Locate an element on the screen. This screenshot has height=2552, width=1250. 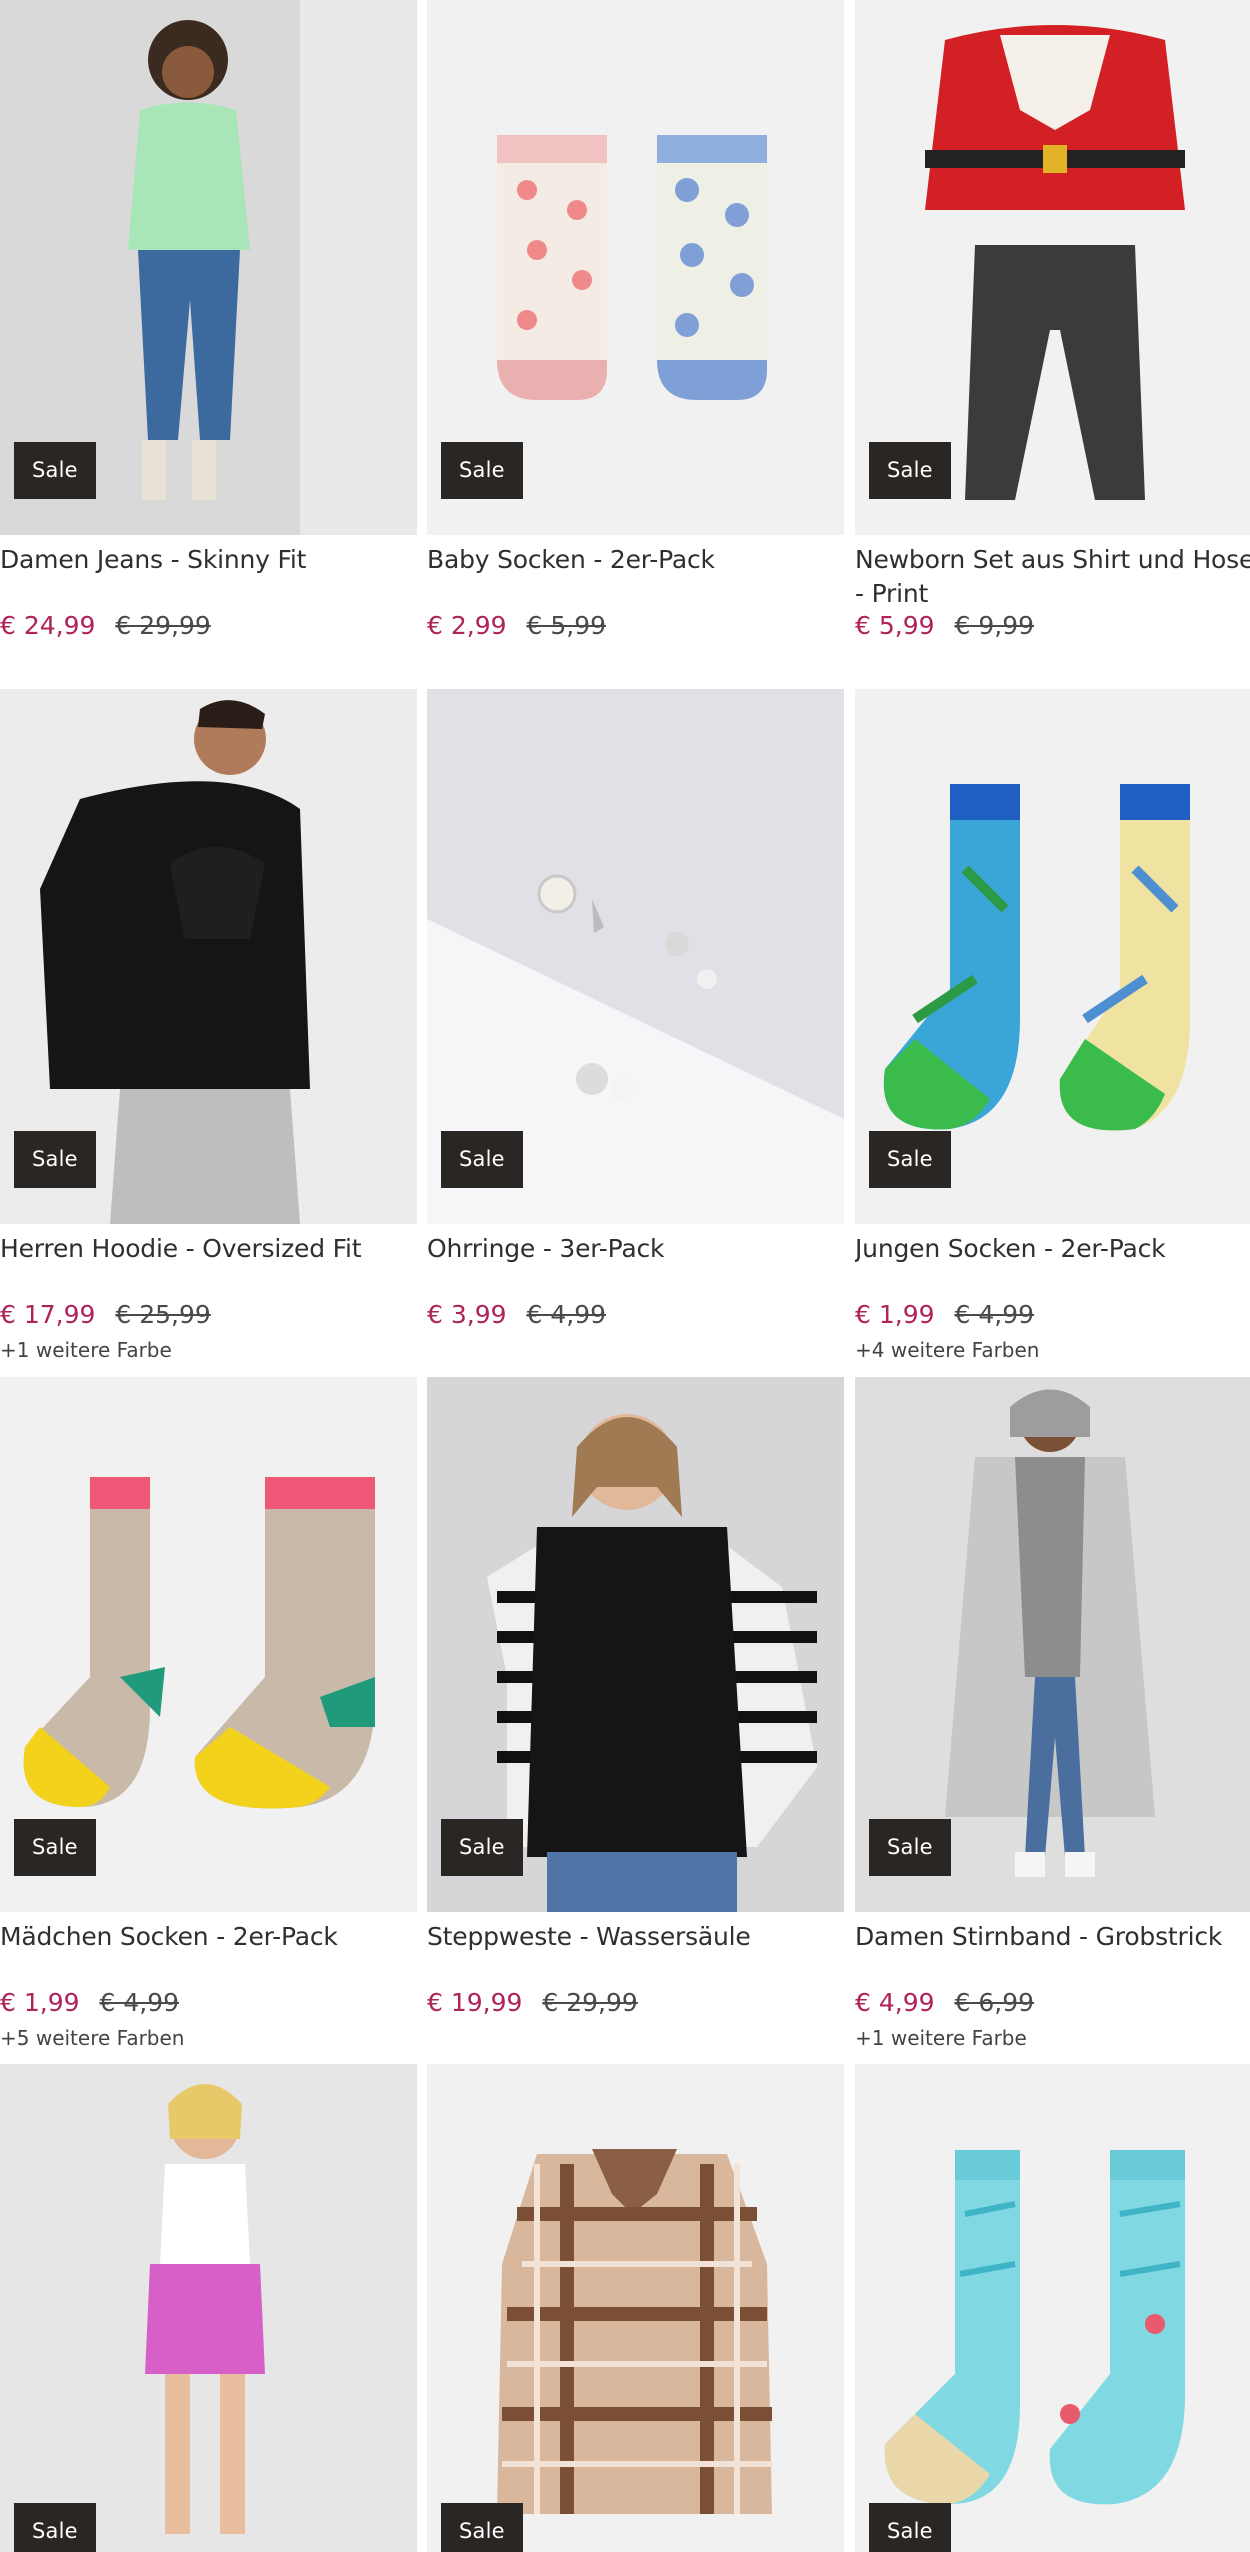
sale-price: € 17,99 is located at coordinates (48, 1314).